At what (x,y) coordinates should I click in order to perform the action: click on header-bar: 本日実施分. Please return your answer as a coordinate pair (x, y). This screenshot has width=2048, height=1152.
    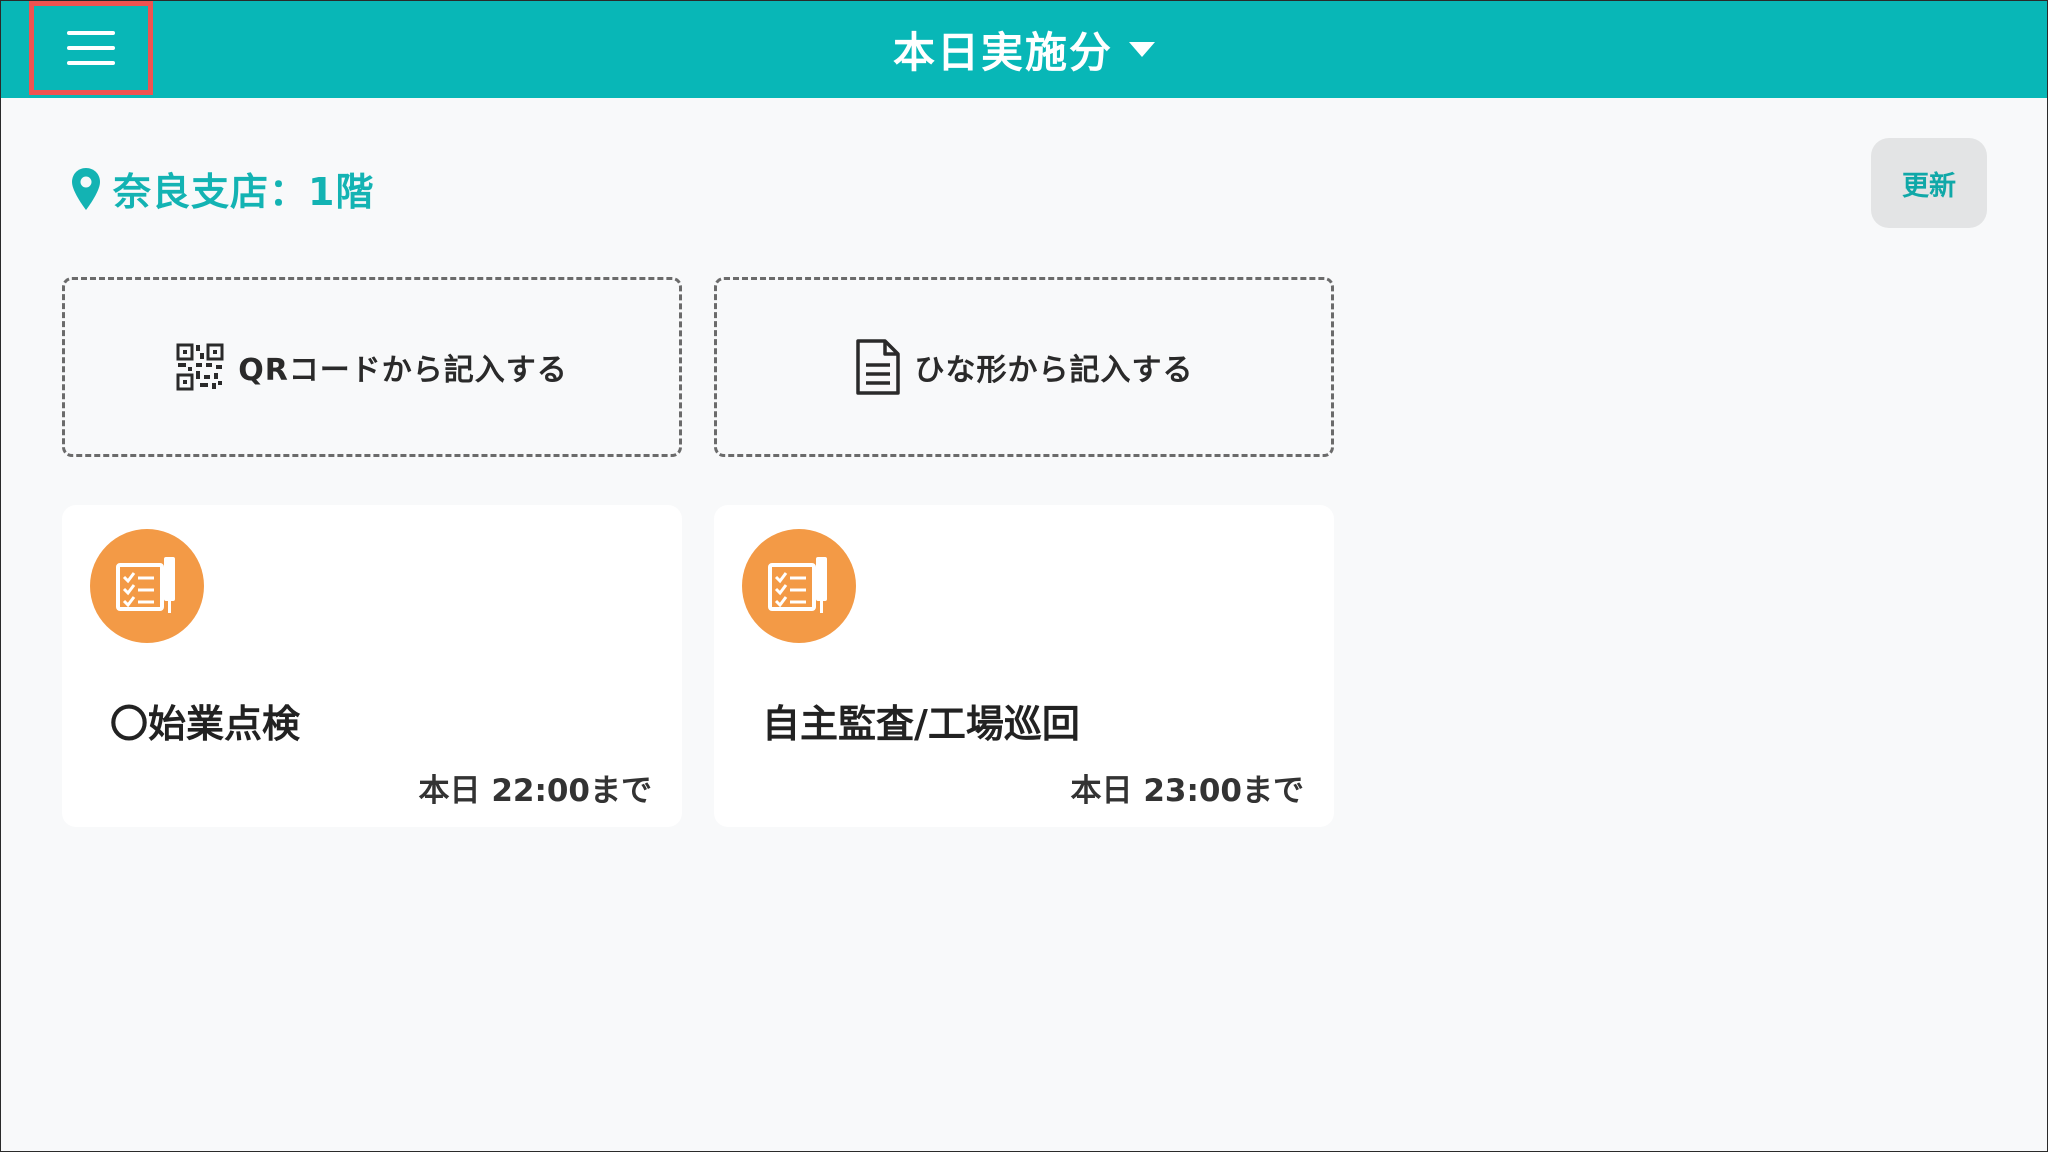
    Looking at the image, I should click on (1024, 49).